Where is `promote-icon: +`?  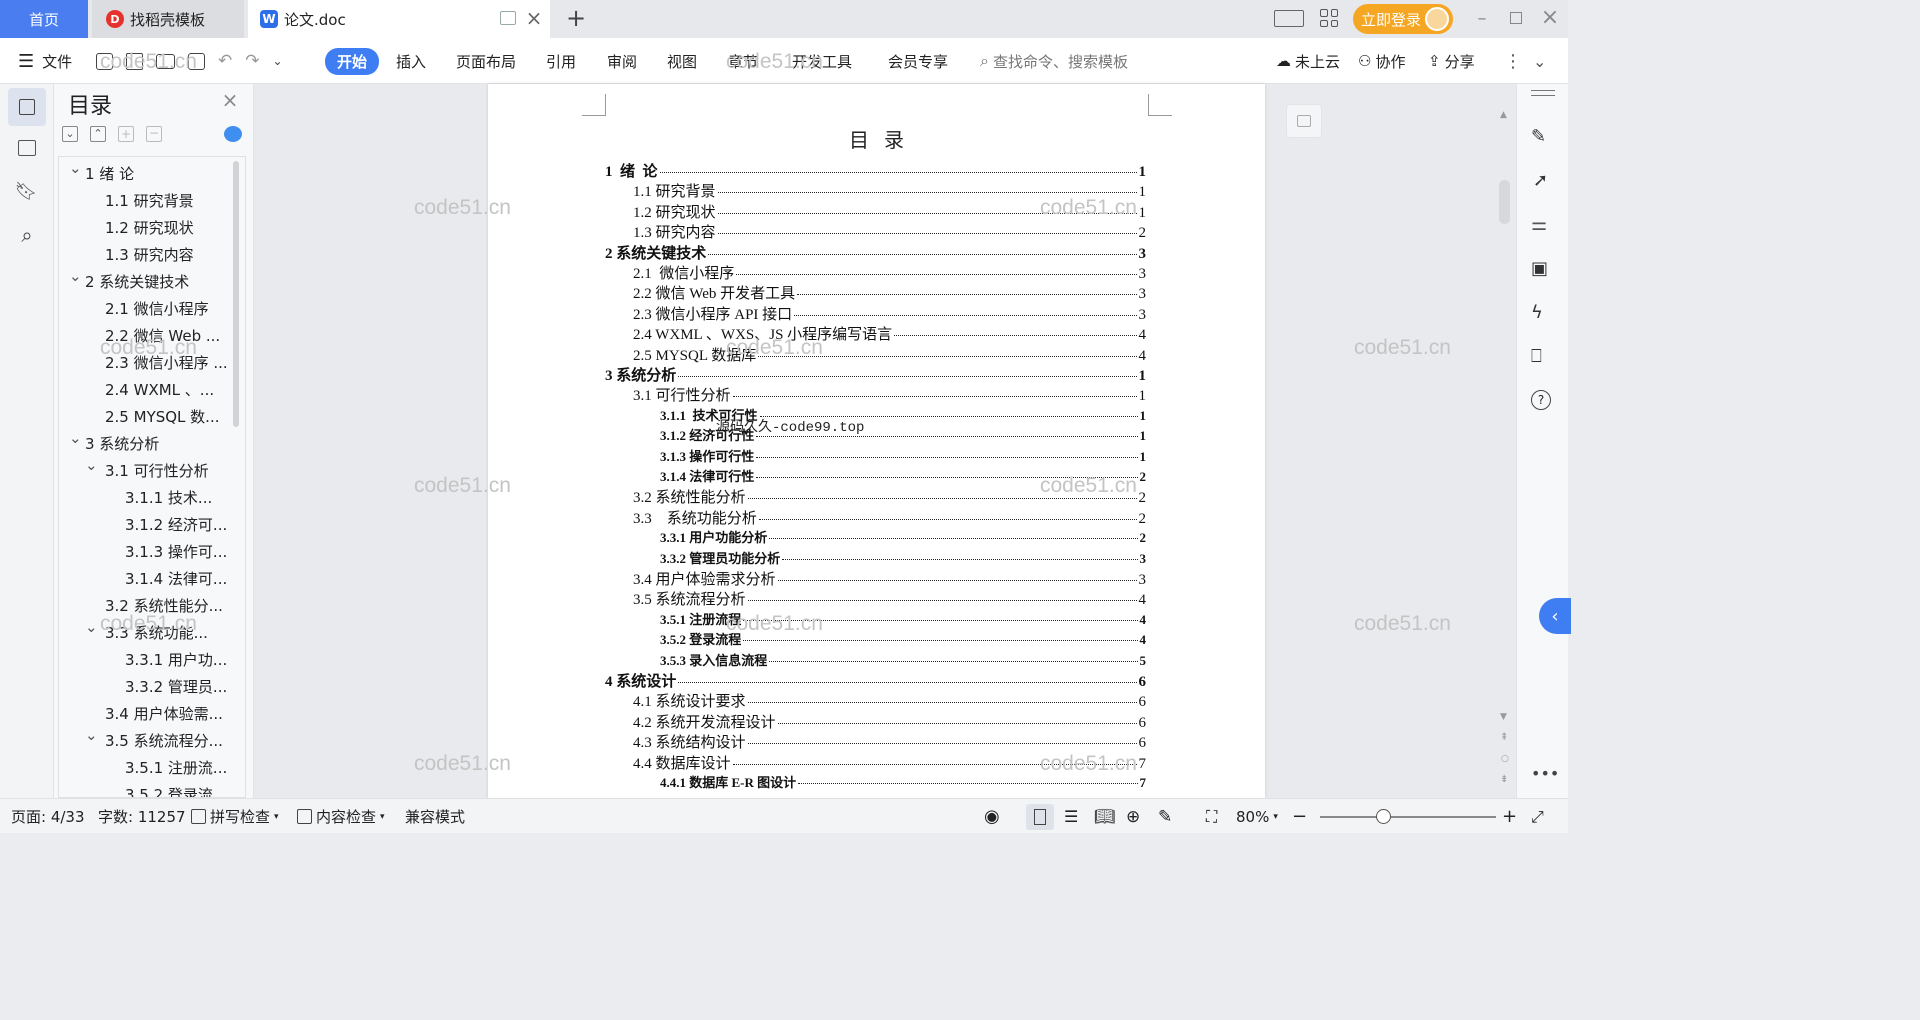 promote-icon: + is located at coordinates (126, 134).